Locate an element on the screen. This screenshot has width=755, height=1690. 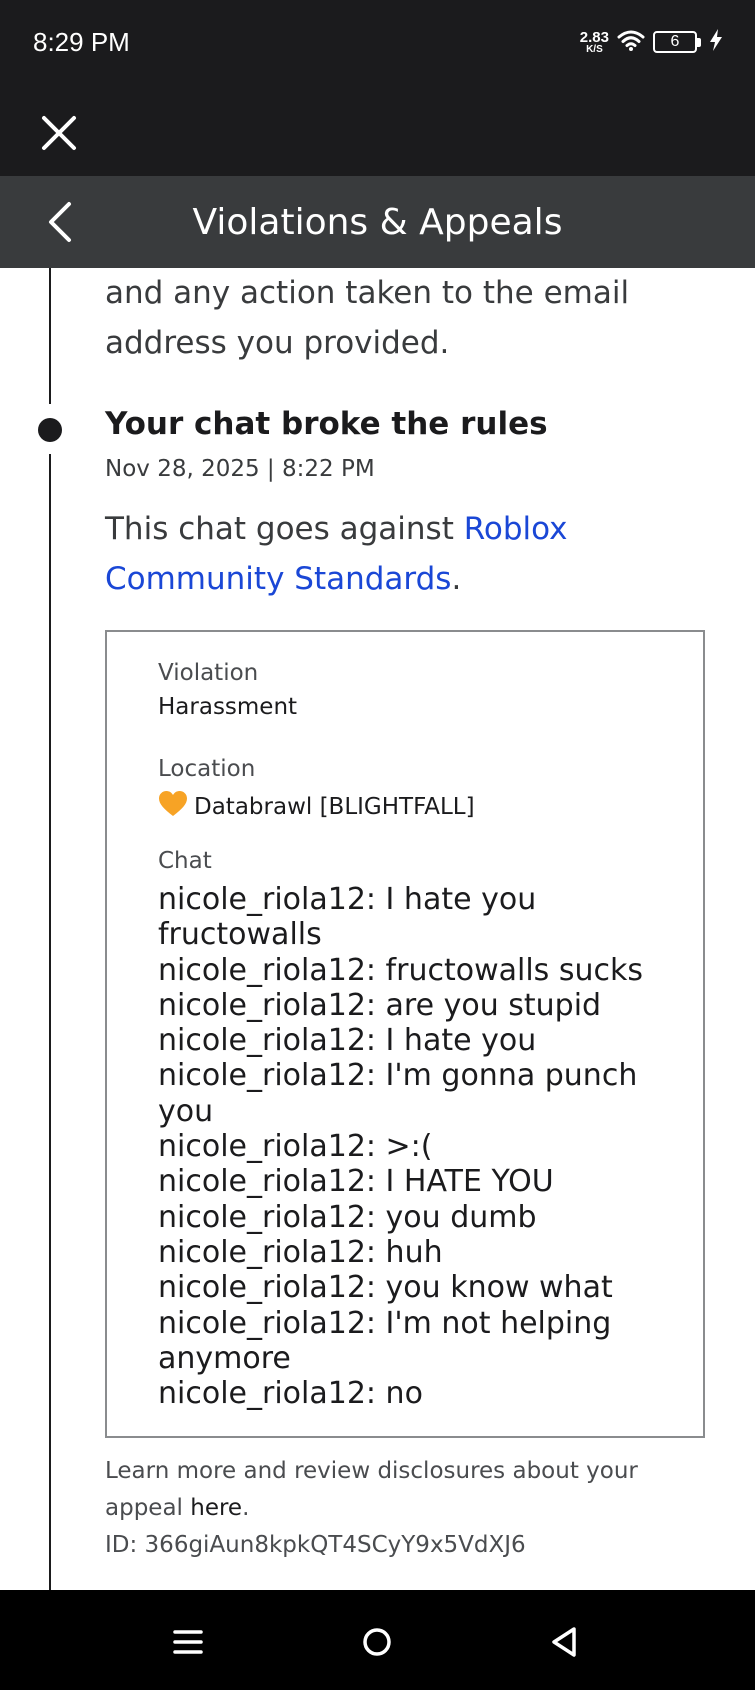
home-button is located at coordinates (377, 1642).